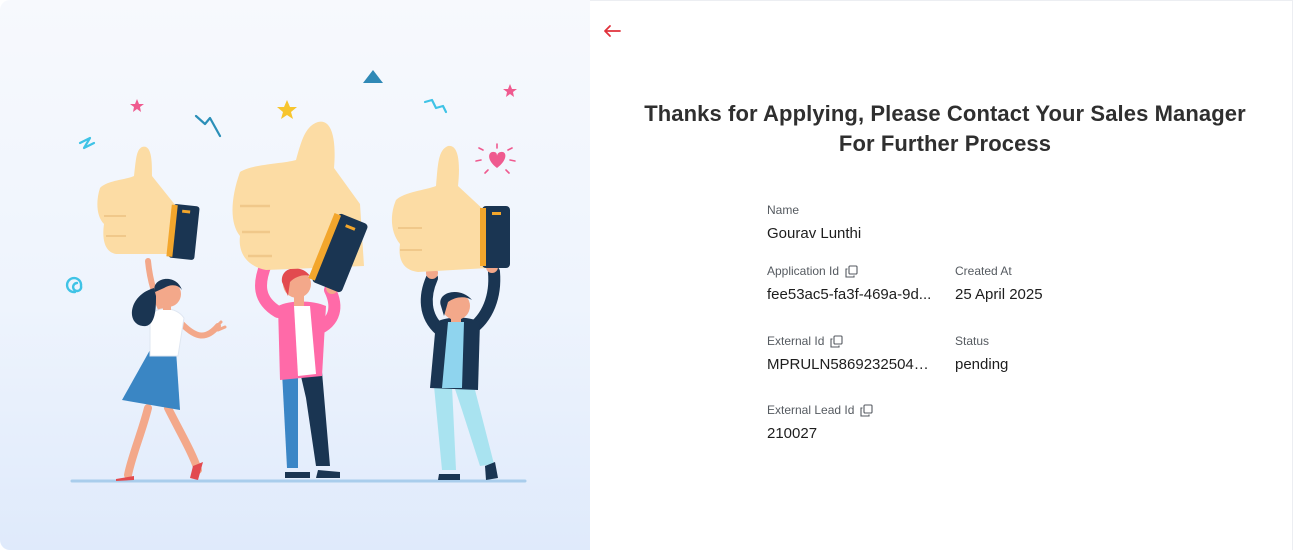 This screenshot has height=550, width=1293. I want to click on back-button, so click(612, 31).